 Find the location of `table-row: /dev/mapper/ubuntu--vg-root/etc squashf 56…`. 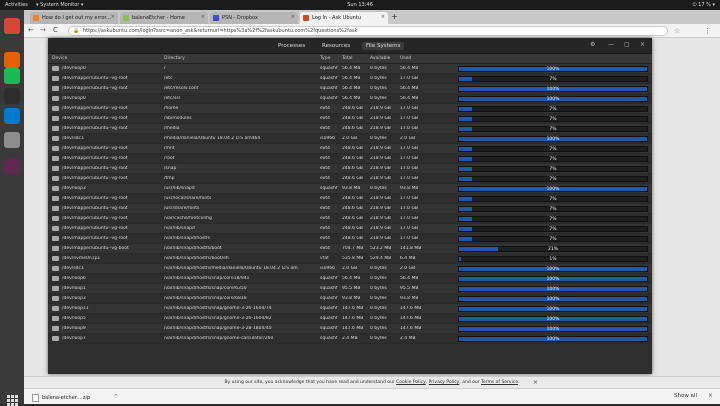

table-row: /dev/mapper/ubuntu--vg-root/etc squashf 56… is located at coordinates (350, 79).